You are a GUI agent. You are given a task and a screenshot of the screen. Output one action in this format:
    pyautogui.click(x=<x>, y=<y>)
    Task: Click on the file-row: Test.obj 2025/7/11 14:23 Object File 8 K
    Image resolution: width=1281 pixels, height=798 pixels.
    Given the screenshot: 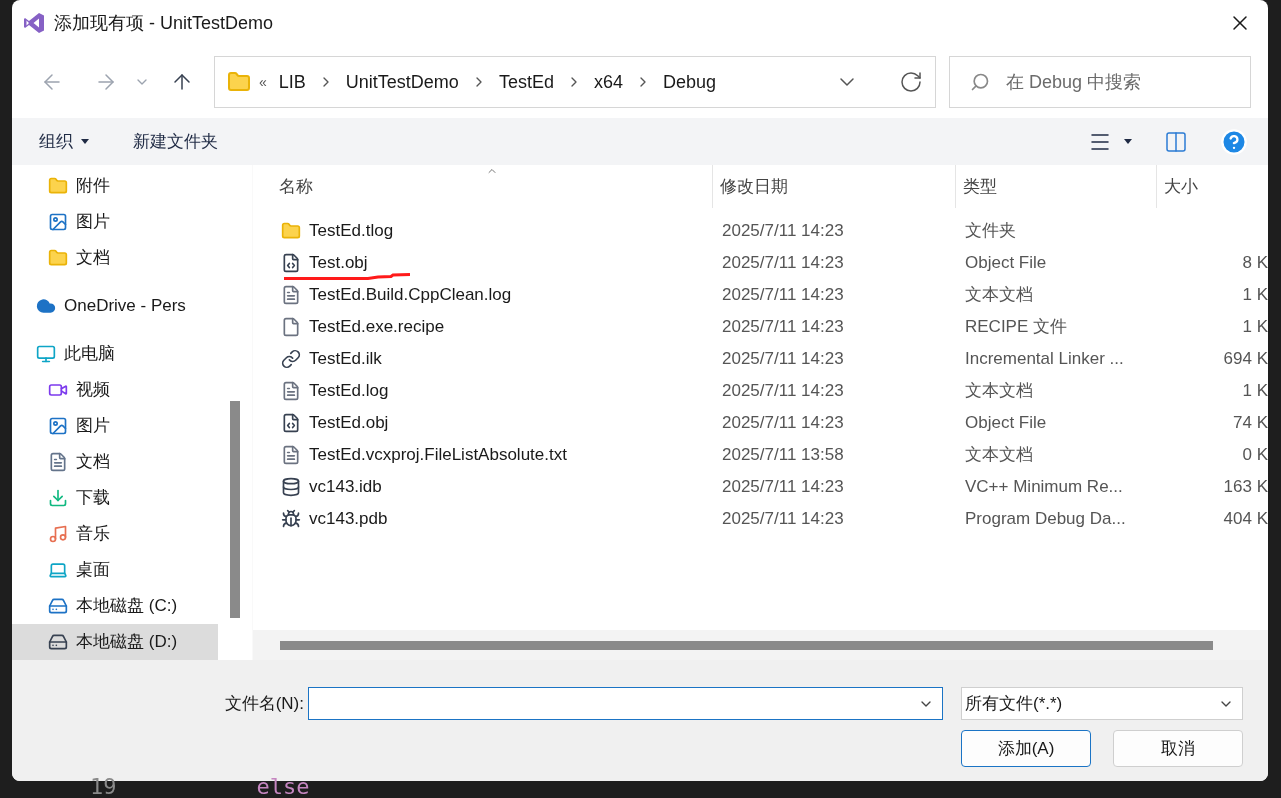 What is the action you would take?
    pyautogui.click(x=760, y=263)
    